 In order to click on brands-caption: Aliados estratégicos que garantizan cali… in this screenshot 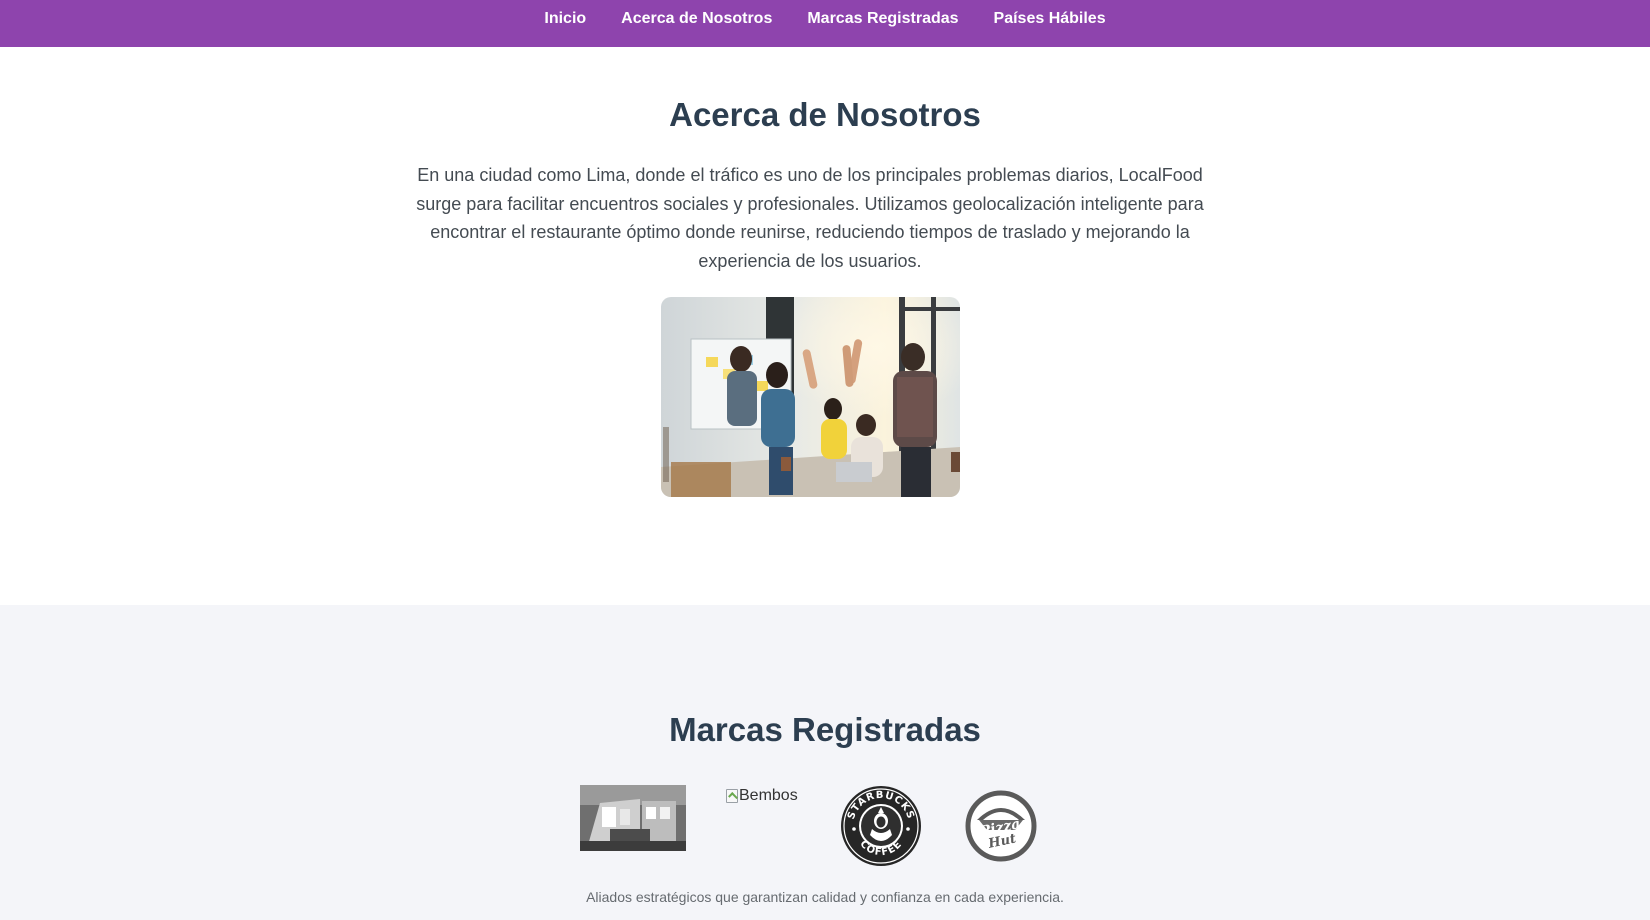, I will do `click(825, 897)`.